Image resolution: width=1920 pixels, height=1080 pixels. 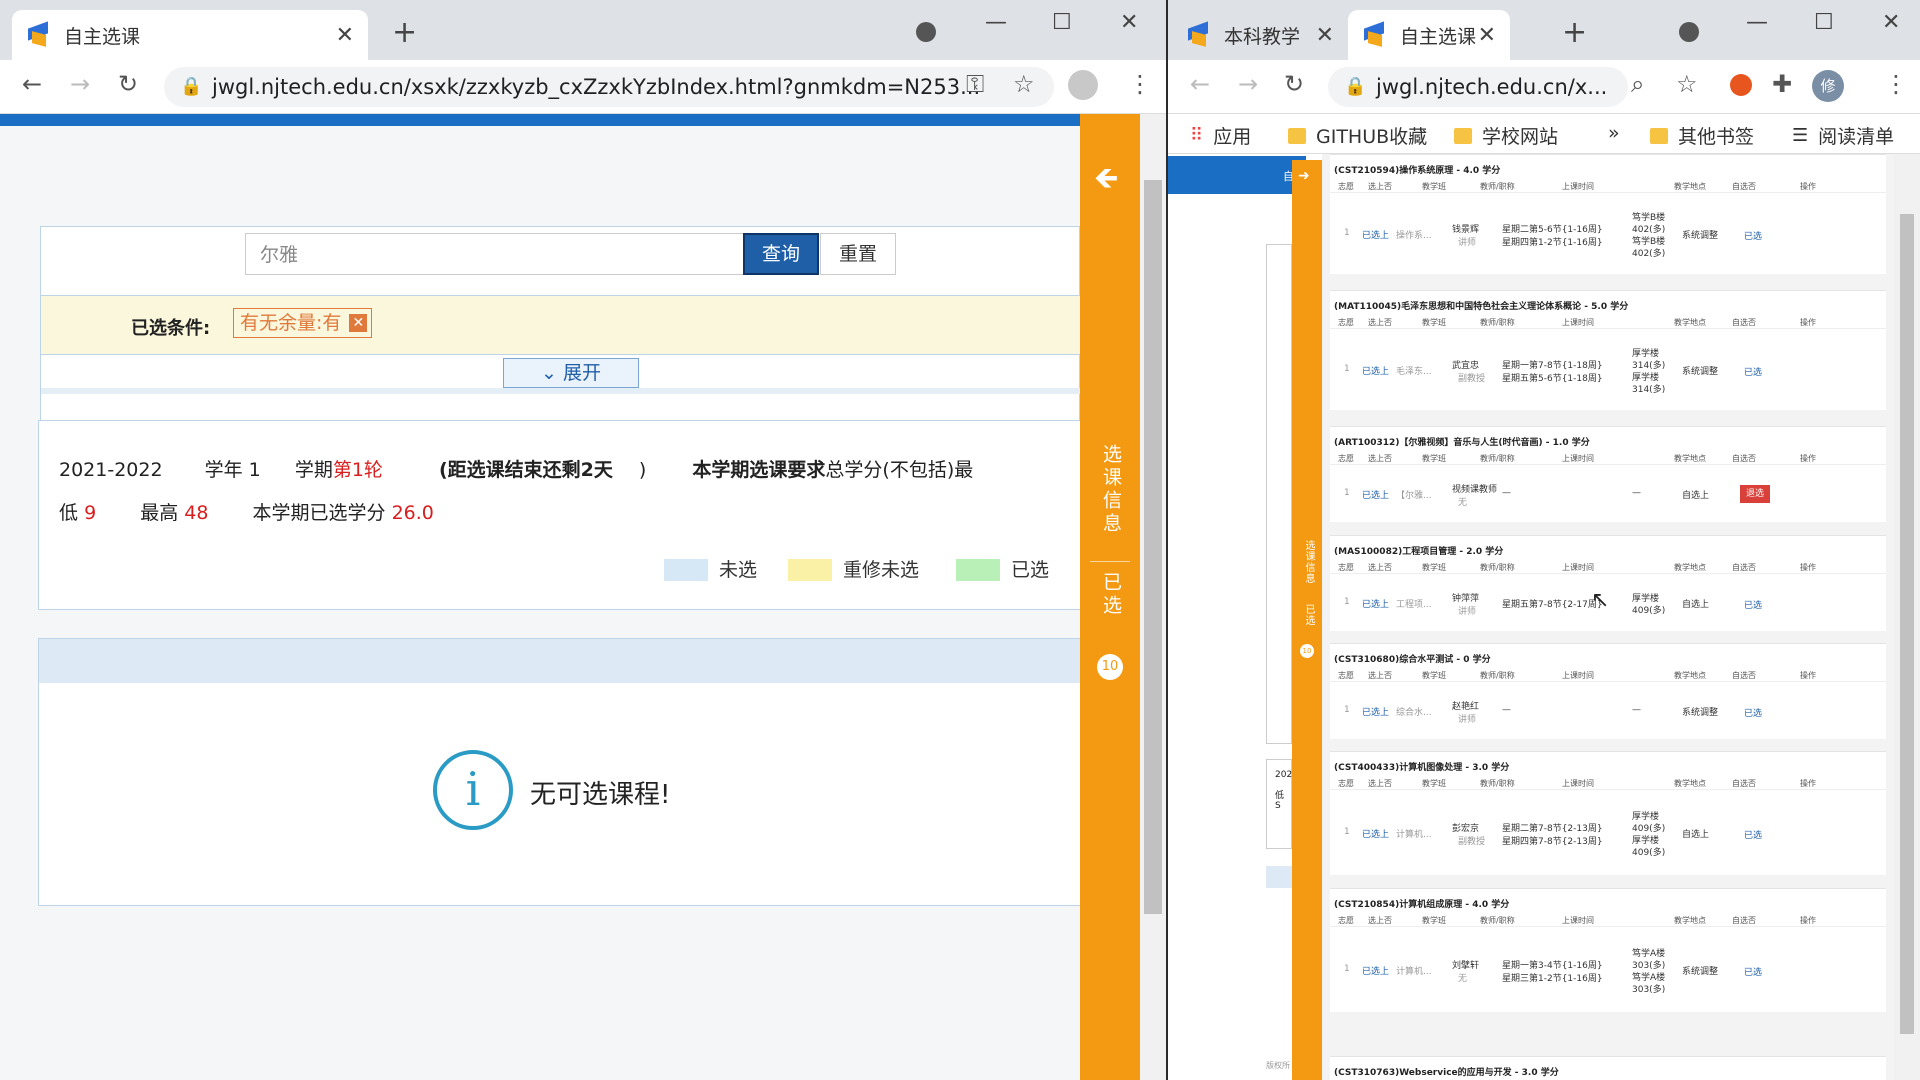 What do you see at coordinates (1106, 181) in the screenshot?
I see `arrow-left-icon: 🡸` at bounding box center [1106, 181].